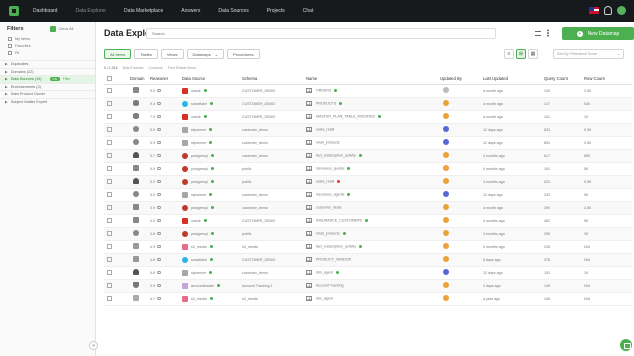 Image resolution: width=634 pixels, height=356 pixels. I want to click on filter-favorites: Favorites, so click(47, 45).